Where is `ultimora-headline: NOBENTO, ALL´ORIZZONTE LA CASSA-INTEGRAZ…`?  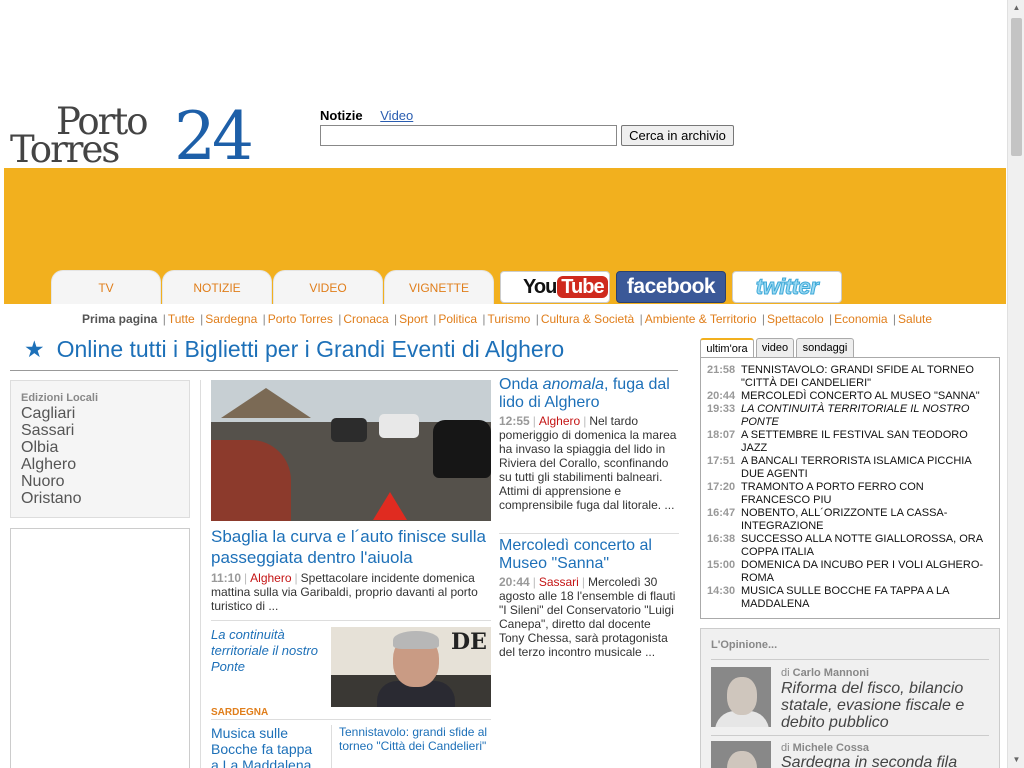 ultimora-headline: NOBENTO, ALL´ORIZZONTE LA CASSA-INTEGRAZ… is located at coordinates (867, 520).